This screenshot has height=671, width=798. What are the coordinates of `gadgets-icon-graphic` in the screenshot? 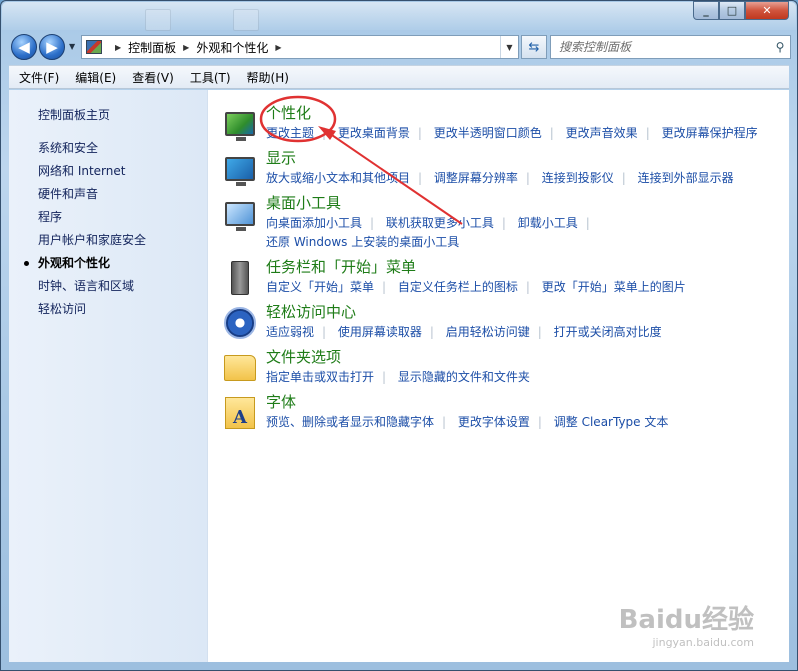 It's located at (240, 216).